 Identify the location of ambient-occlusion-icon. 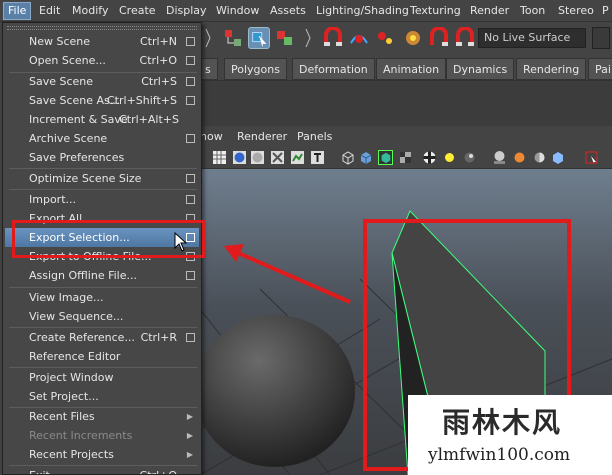
(499, 157).